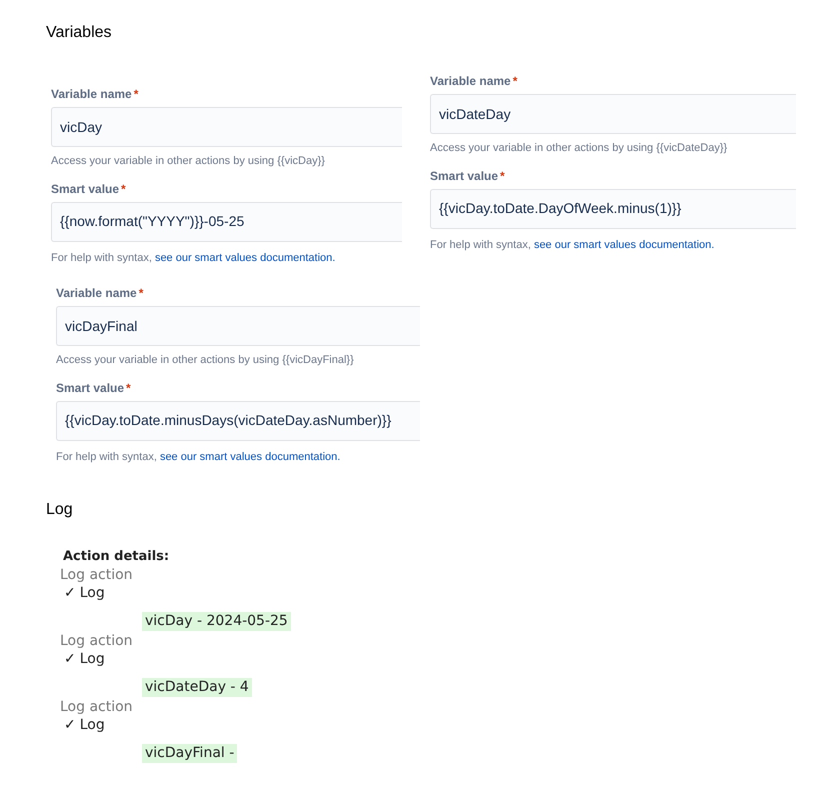 This screenshot has height=787, width=825. I want to click on log-message: vicDayFinal -, so click(190, 753).